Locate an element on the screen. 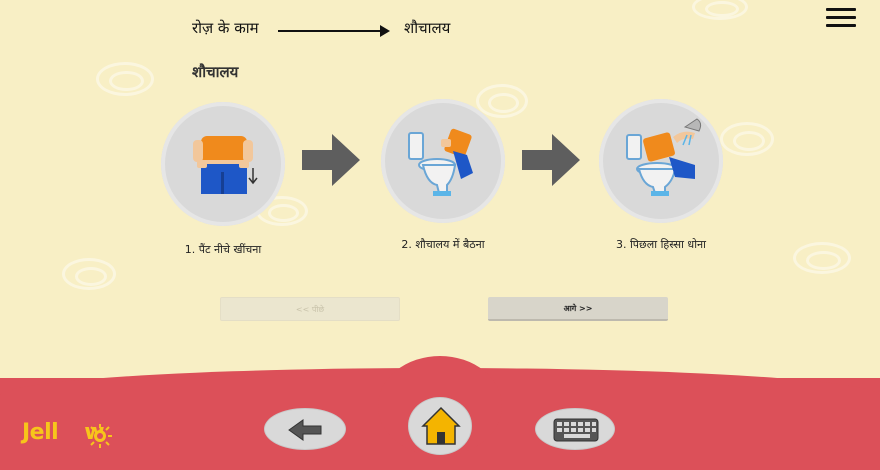  jellow-logo: Jell w is located at coordinates (87, 438).